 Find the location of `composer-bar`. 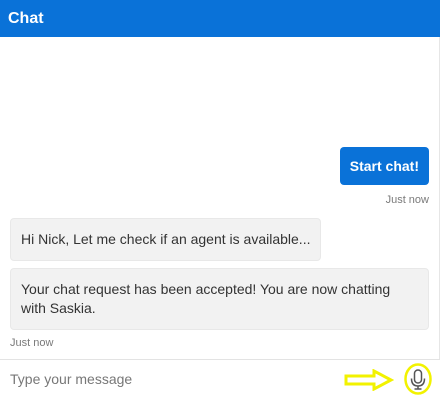

composer-bar is located at coordinates (220, 378).